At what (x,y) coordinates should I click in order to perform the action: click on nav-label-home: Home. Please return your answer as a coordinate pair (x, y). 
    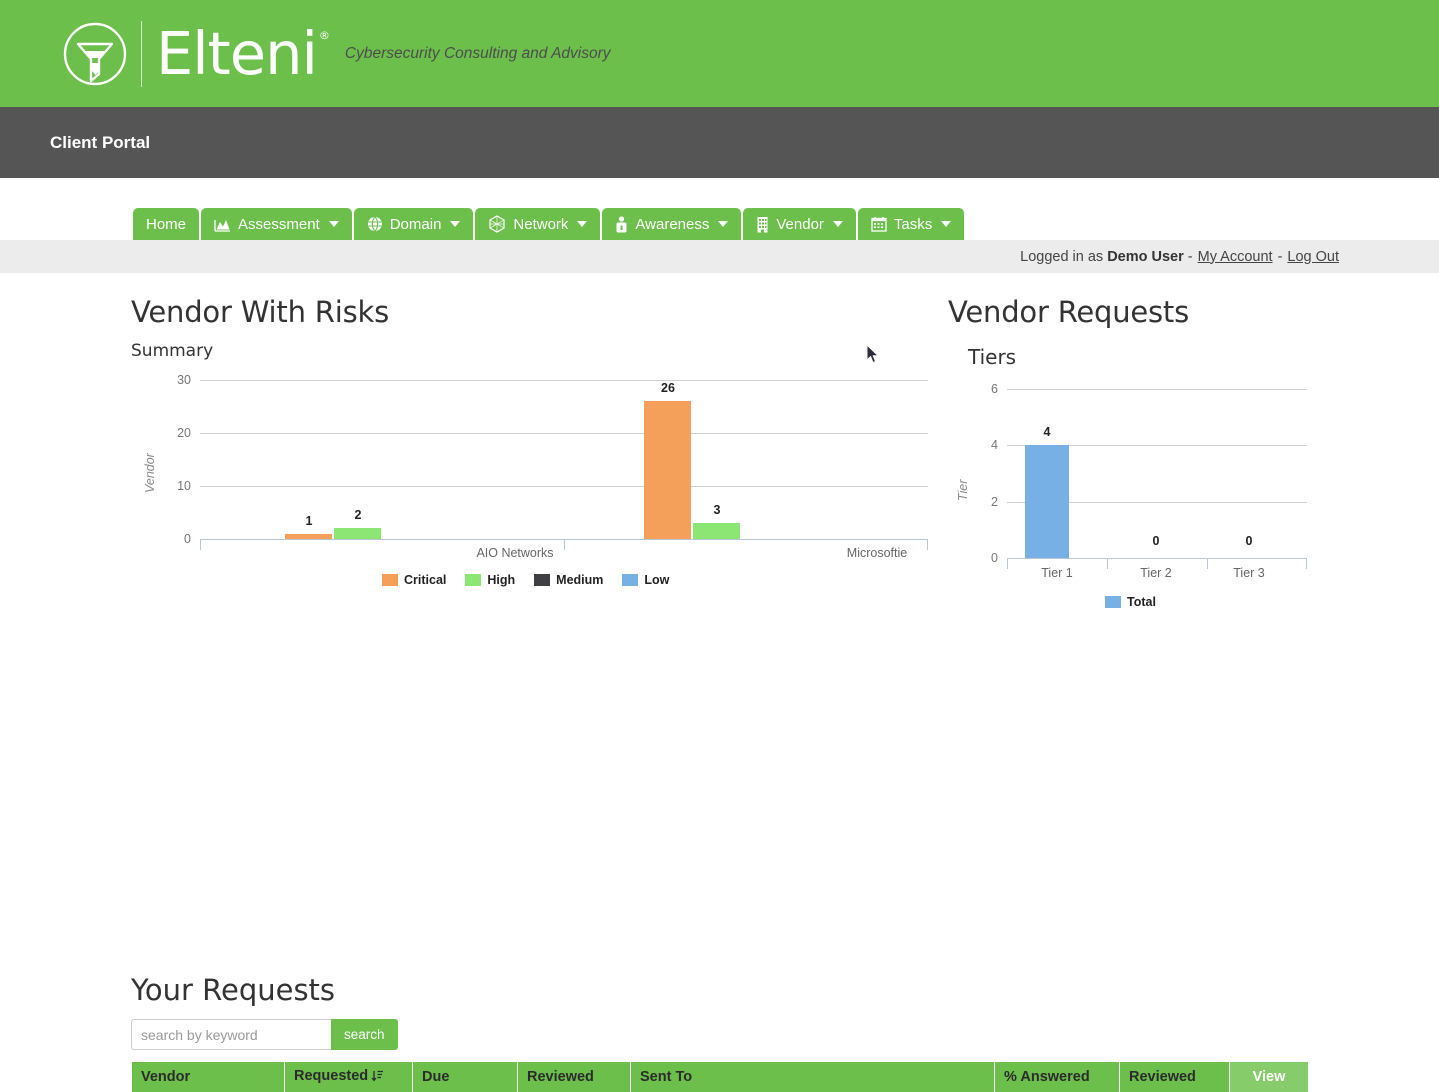
    Looking at the image, I should click on (166, 224).